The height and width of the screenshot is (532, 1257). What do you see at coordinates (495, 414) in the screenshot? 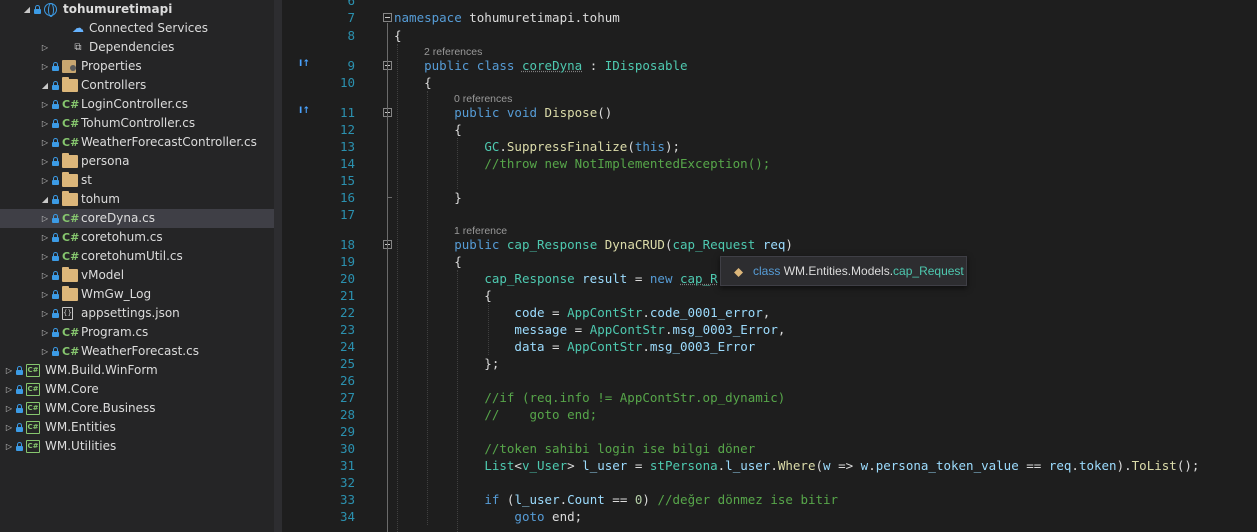
I see `code-line: // goto end;` at bounding box center [495, 414].